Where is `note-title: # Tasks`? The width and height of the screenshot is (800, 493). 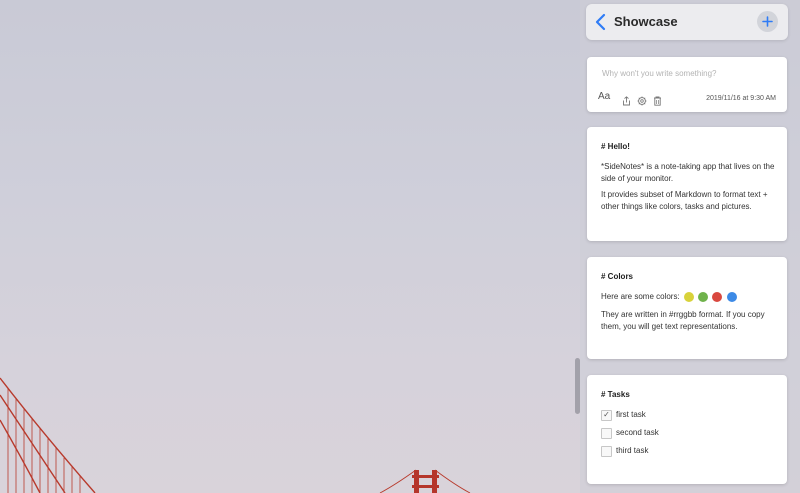
note-title: # Tasks is located at coordinates (615, 394).